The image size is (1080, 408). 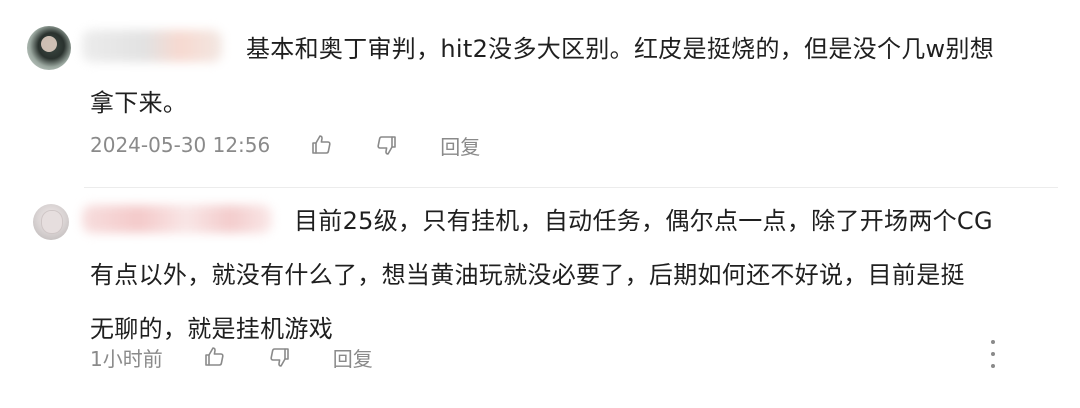 I want to click on timestamp: 2024-05-30 12:56, so click(x=180, y=145).